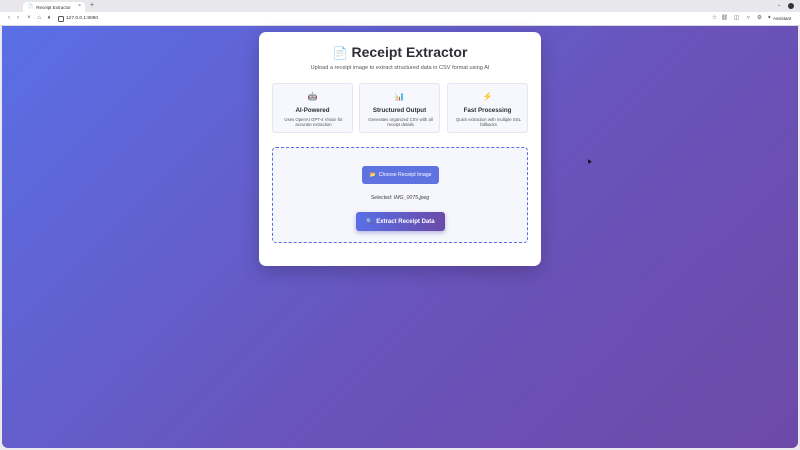 The width and height of the screenshot is (800, 450). I want to click on document-icon: 📄, so click(340, 53).